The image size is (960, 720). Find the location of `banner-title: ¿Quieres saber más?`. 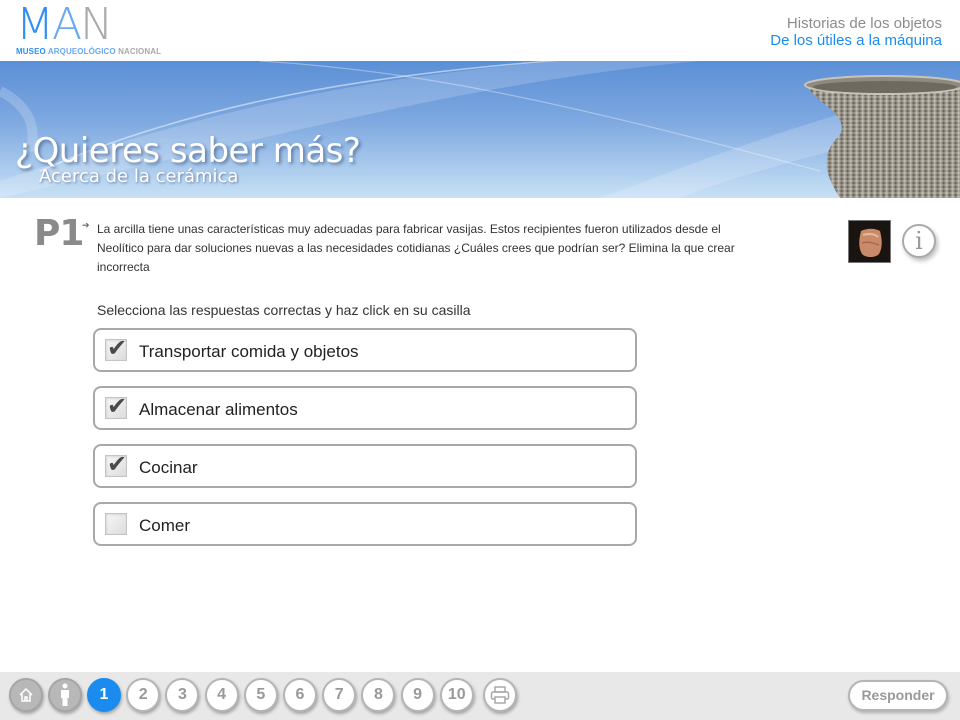

banner-title: ¿Quieres saber más? is located at coordinates (188, 151).